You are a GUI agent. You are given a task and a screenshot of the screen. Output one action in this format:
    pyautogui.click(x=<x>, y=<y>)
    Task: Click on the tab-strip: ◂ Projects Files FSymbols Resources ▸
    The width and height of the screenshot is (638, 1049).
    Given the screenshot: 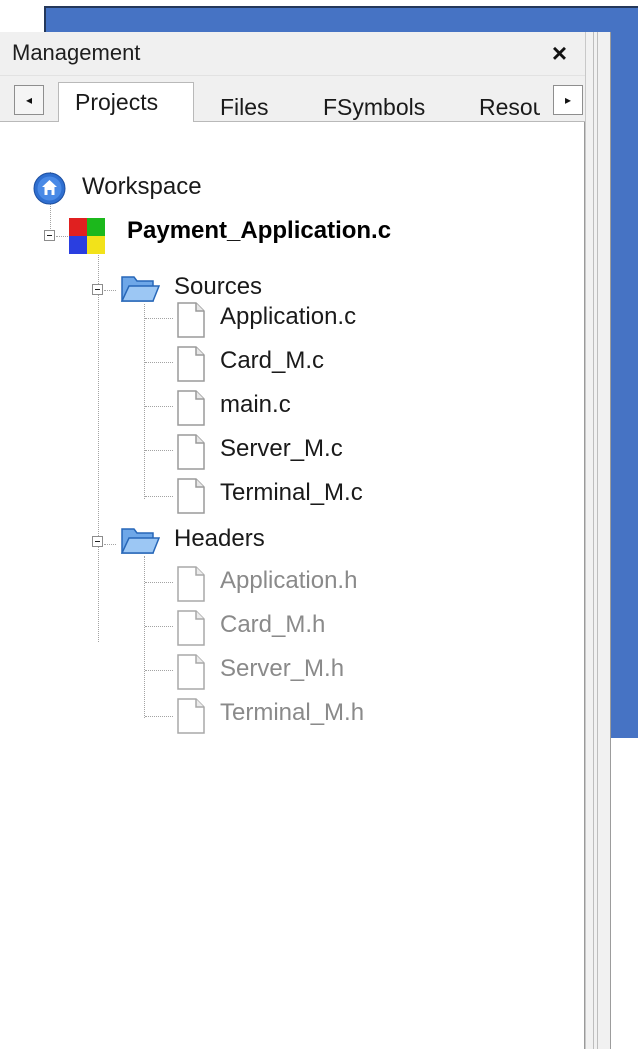 What is the action you would take?
    pyautogui.click(x=292, y=99)
    